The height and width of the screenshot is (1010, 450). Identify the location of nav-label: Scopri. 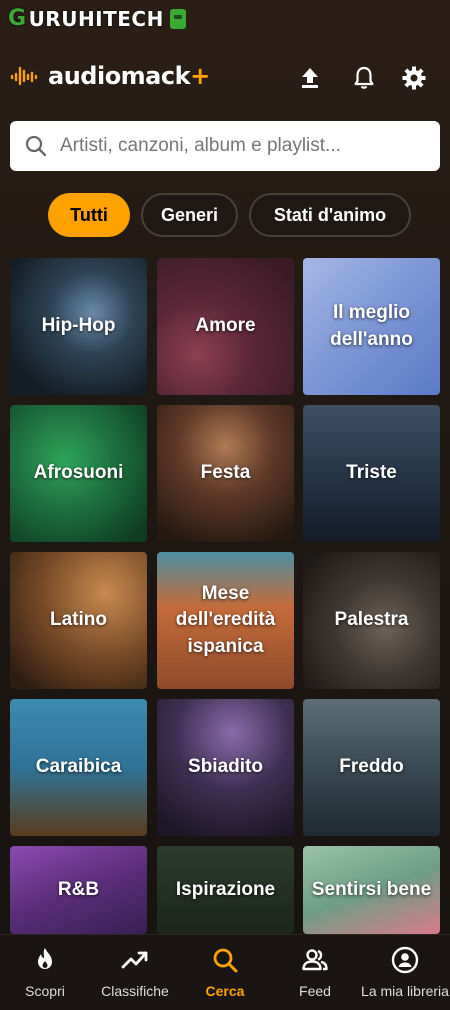
(45, 991).